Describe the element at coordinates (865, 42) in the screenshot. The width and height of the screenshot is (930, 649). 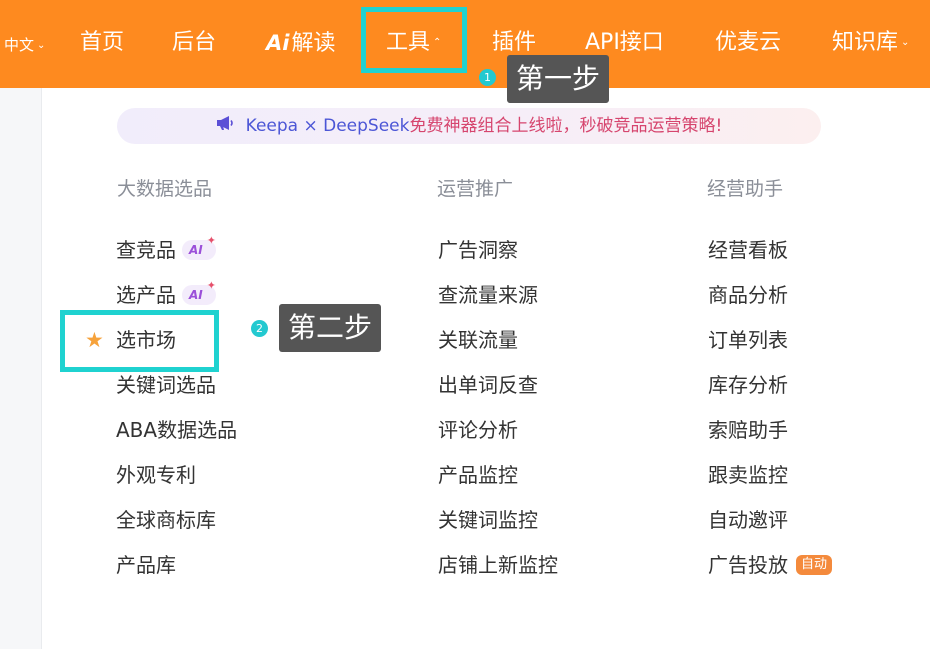
I see `nav-knowledge-label: 知识库` at that location.